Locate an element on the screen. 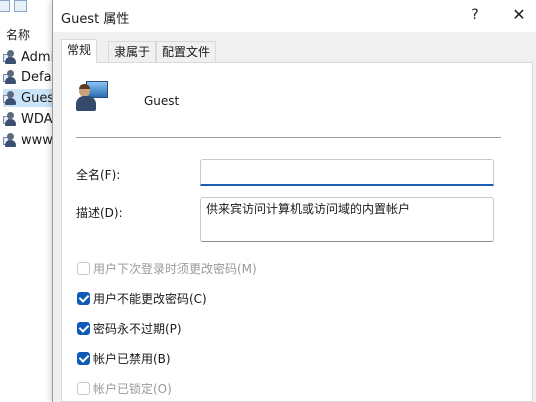 This screenshot has width=536, height=402. checkbox-label: 用户不能更改密码(C) is located at coordinates (150, 298).